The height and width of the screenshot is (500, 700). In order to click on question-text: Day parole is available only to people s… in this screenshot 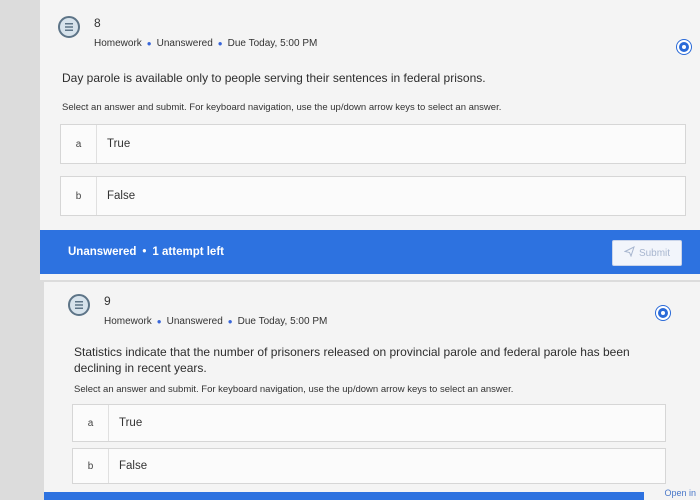, I will do `click(274, 78)`.